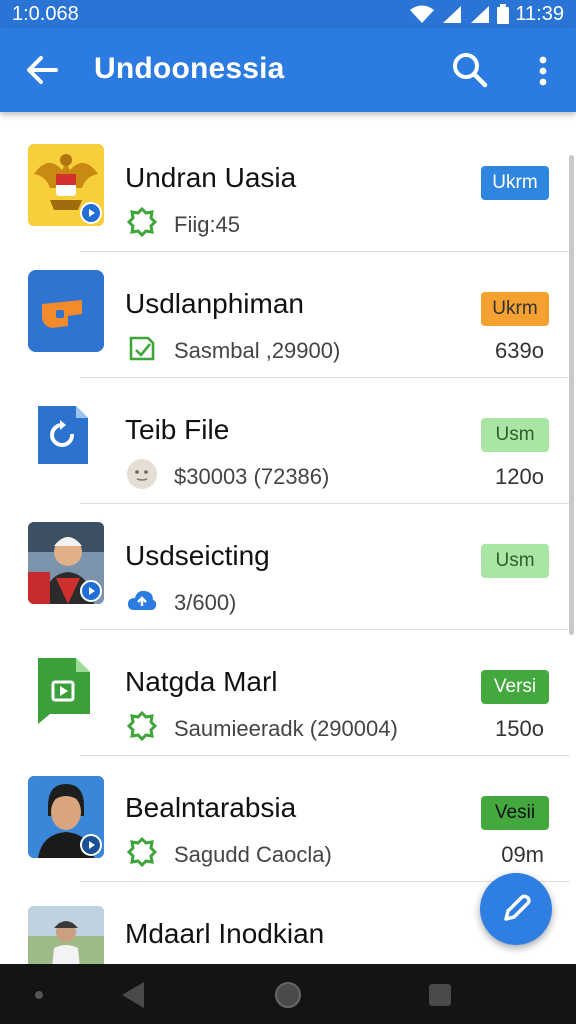 The height and width of the screenshot is (1024, 576). What do you see at coordinates (211, 807) in the screenshot?
I see `item-title: Bealntarabsia` at bounding box center [211, 807].